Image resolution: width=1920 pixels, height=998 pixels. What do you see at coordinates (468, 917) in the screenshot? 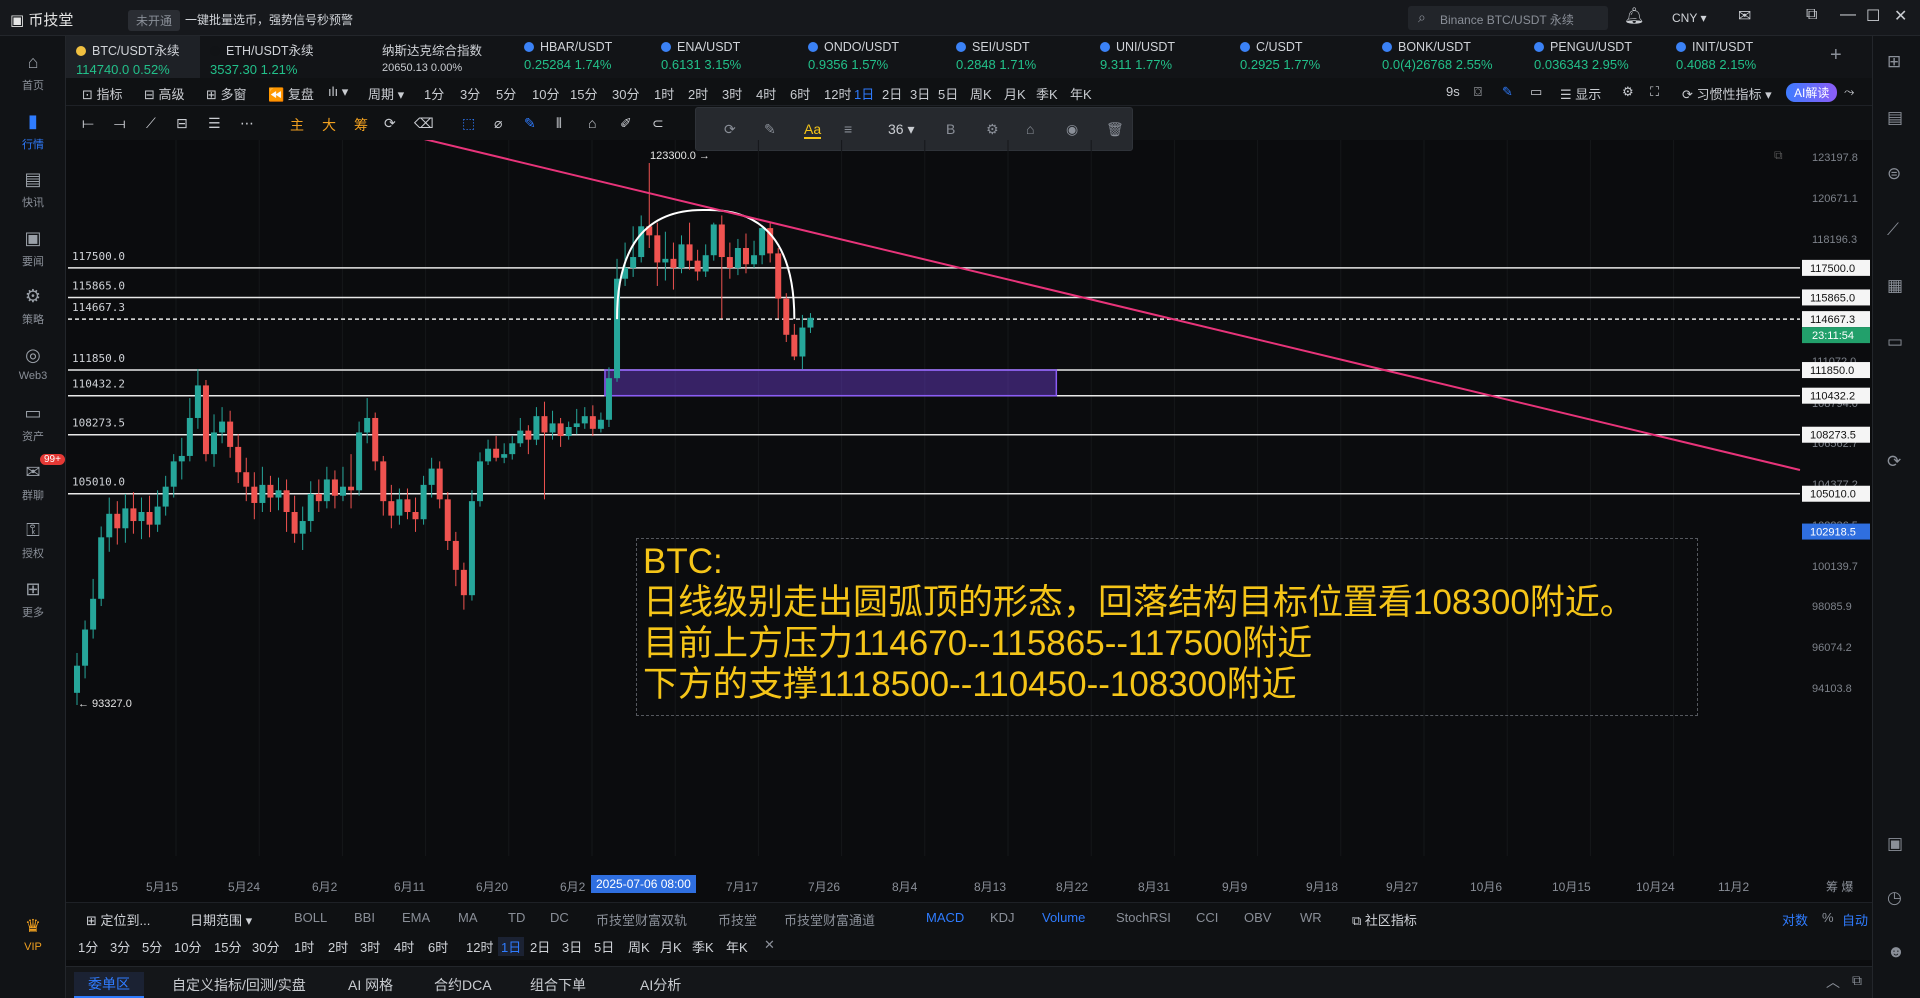
I see `indicator-3: MA` at bounding box center [468, 917].